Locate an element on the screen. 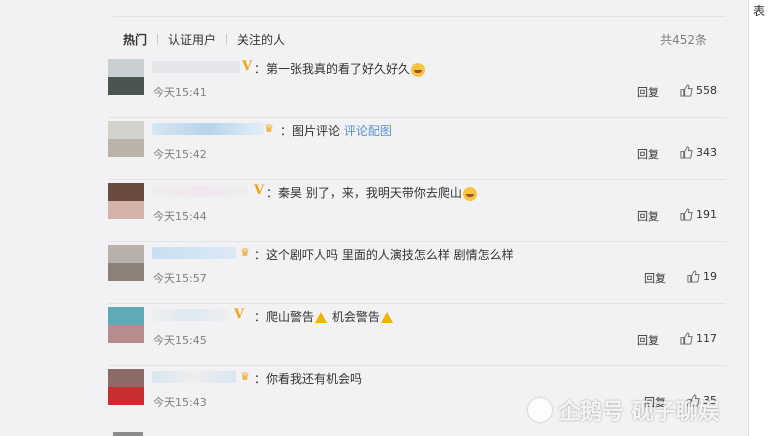  comment-text: ：爬山警告 机会警告 is located at coordinates (324, 316).